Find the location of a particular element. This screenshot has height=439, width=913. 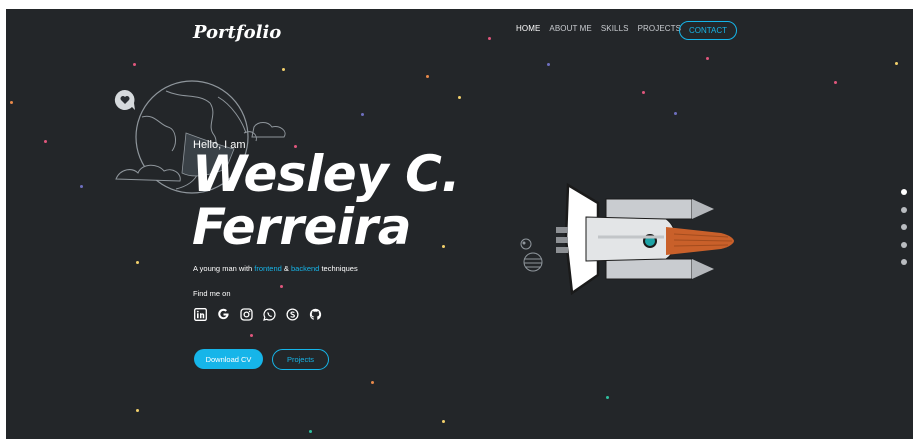

hero-name: Wesley C. Ferreira is located at coordinates (326, 201).